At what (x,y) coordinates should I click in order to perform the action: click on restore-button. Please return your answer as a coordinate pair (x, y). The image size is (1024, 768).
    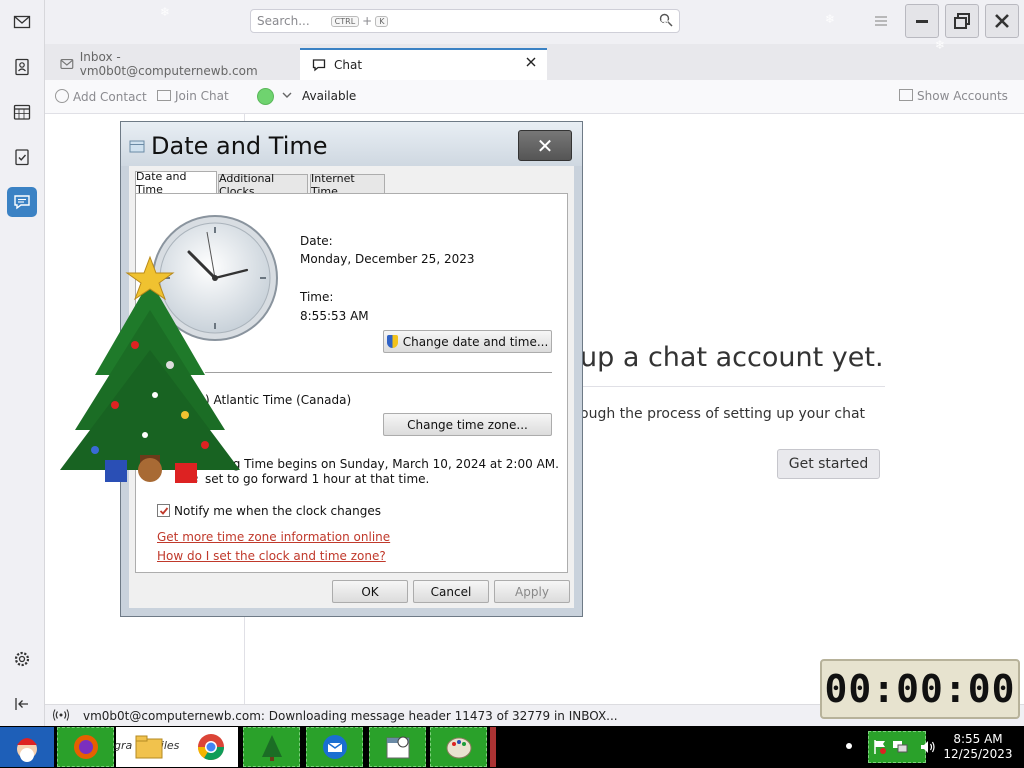
    Looking at the image, I should click on (962, 21).